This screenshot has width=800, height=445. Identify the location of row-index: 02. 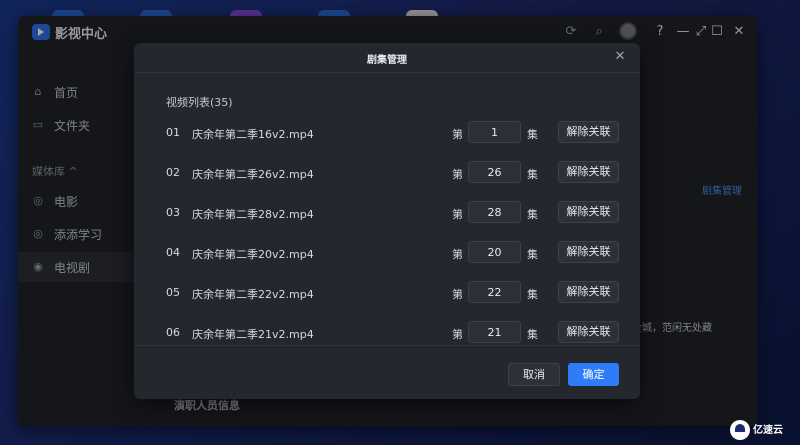
(173, 172).